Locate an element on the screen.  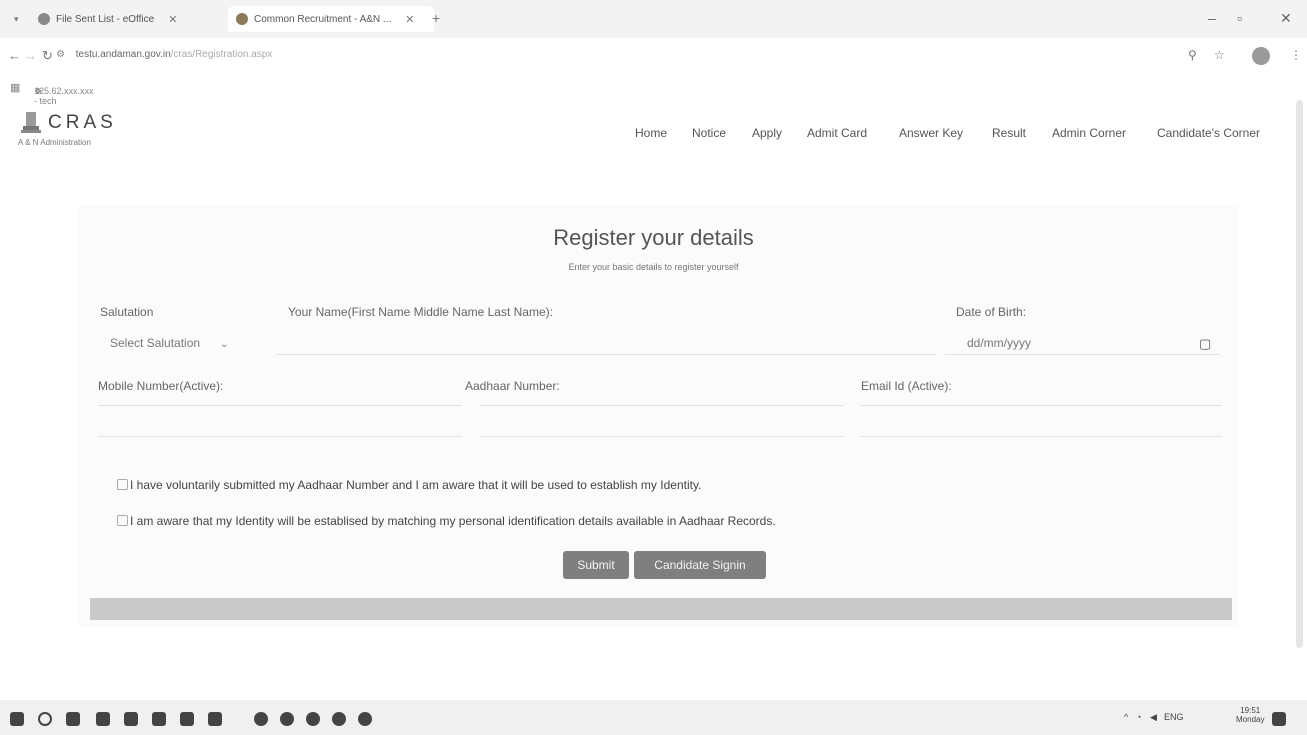
clock-day: Monday is located at coordinates (1250, 719).